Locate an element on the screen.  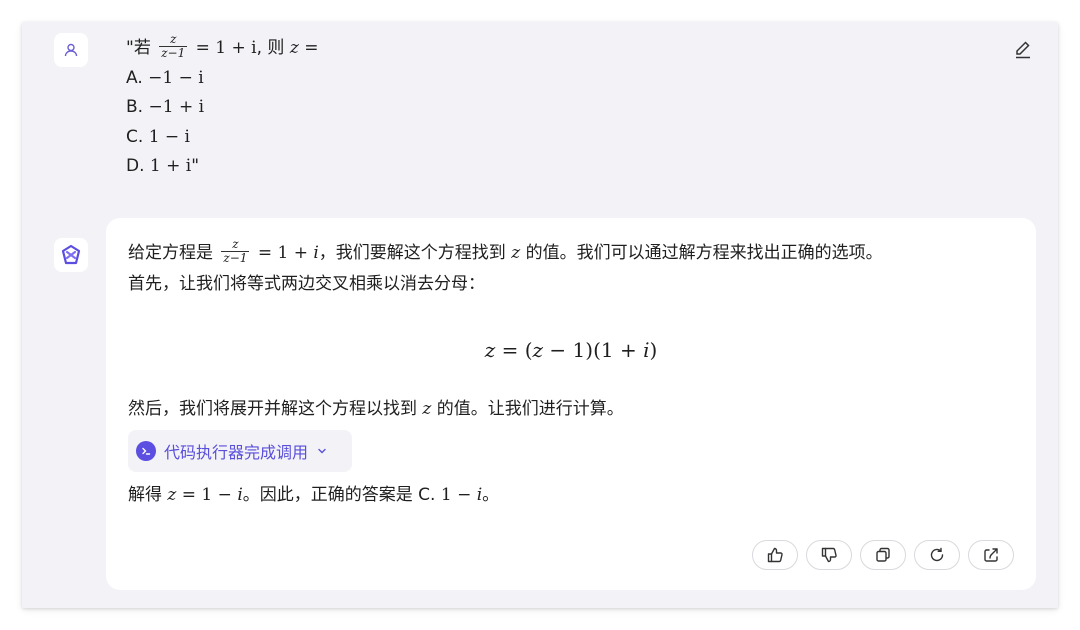
share-button is located at coordinates (991, 555).